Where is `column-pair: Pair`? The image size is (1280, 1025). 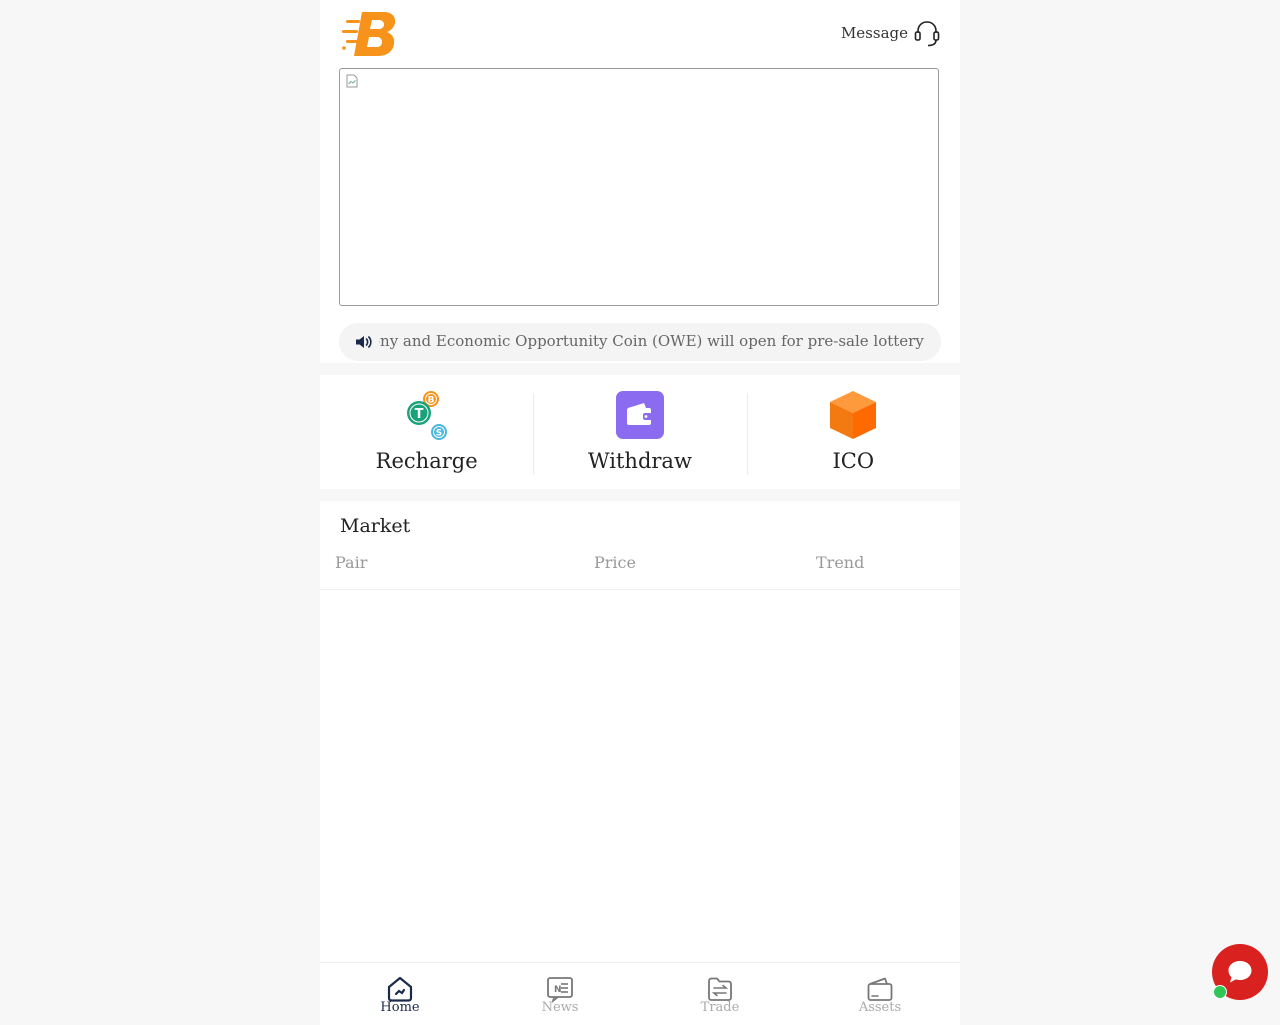
column-pair: Pair is located at coordinates (351, 562).